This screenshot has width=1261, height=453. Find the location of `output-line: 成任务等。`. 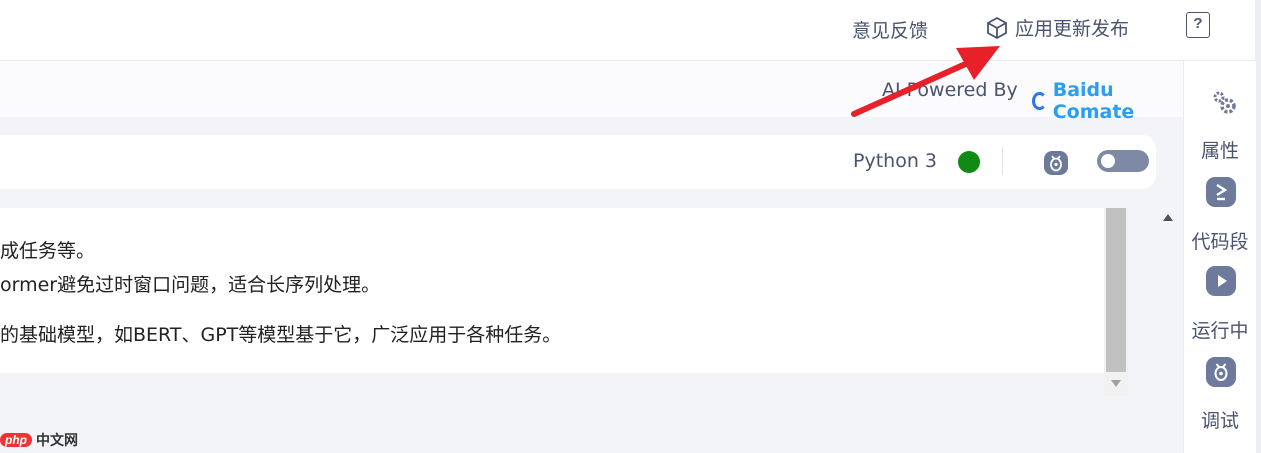

output-line: 成任务等。 is located at coordinates (48, 251).